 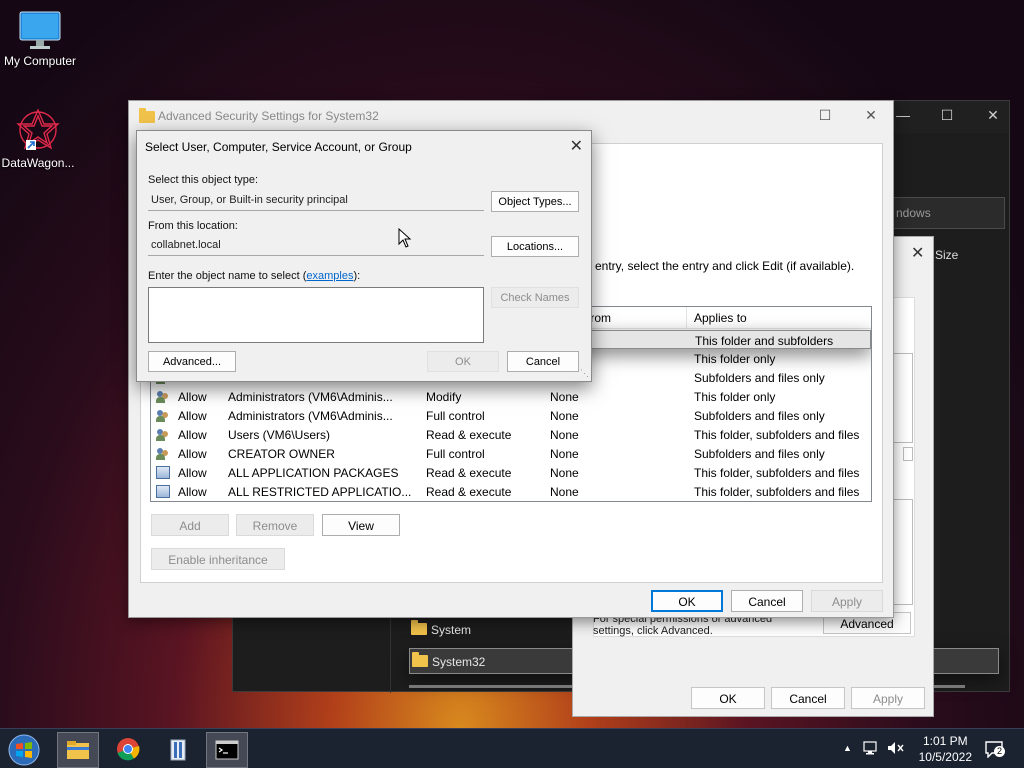 I want to click on view-button: View, so click(x=361, y=525).